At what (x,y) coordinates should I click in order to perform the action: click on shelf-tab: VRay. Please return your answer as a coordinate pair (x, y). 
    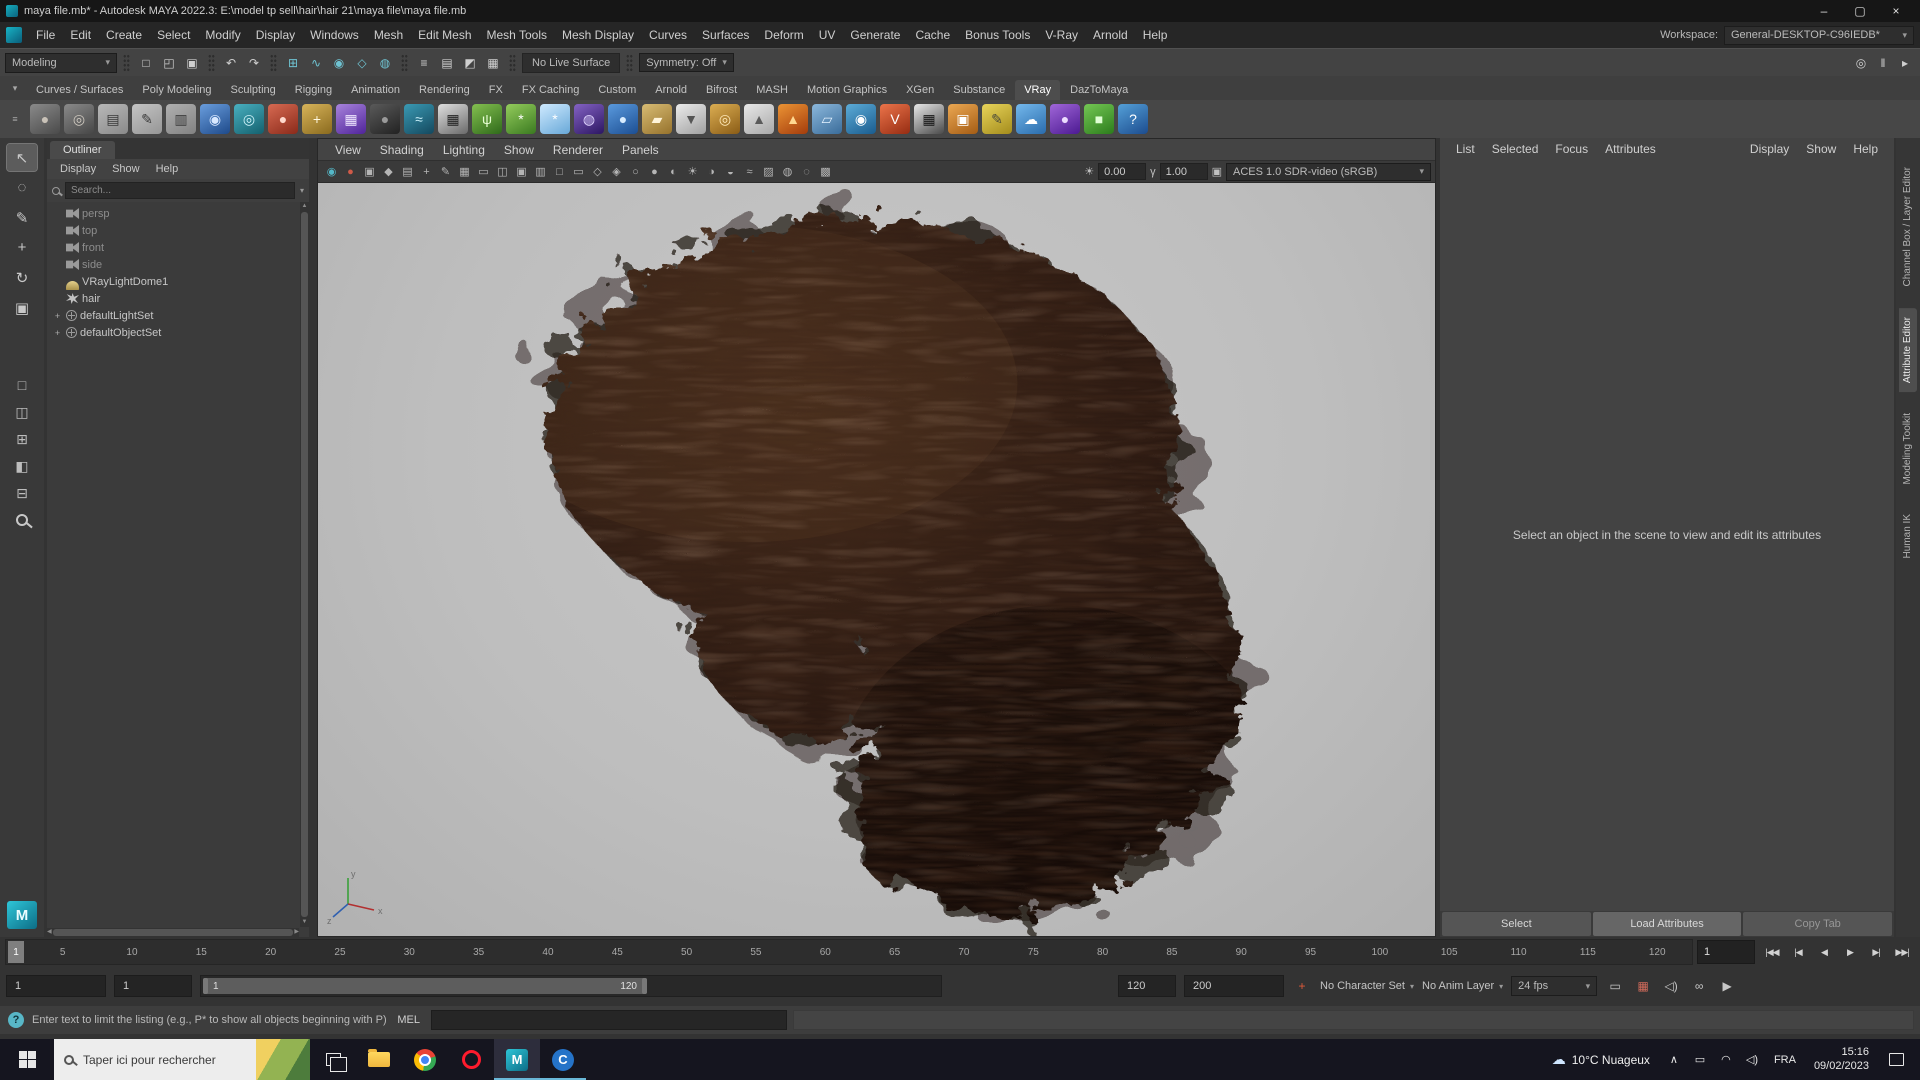
    Looking at the image, I should click on (1038, 90).